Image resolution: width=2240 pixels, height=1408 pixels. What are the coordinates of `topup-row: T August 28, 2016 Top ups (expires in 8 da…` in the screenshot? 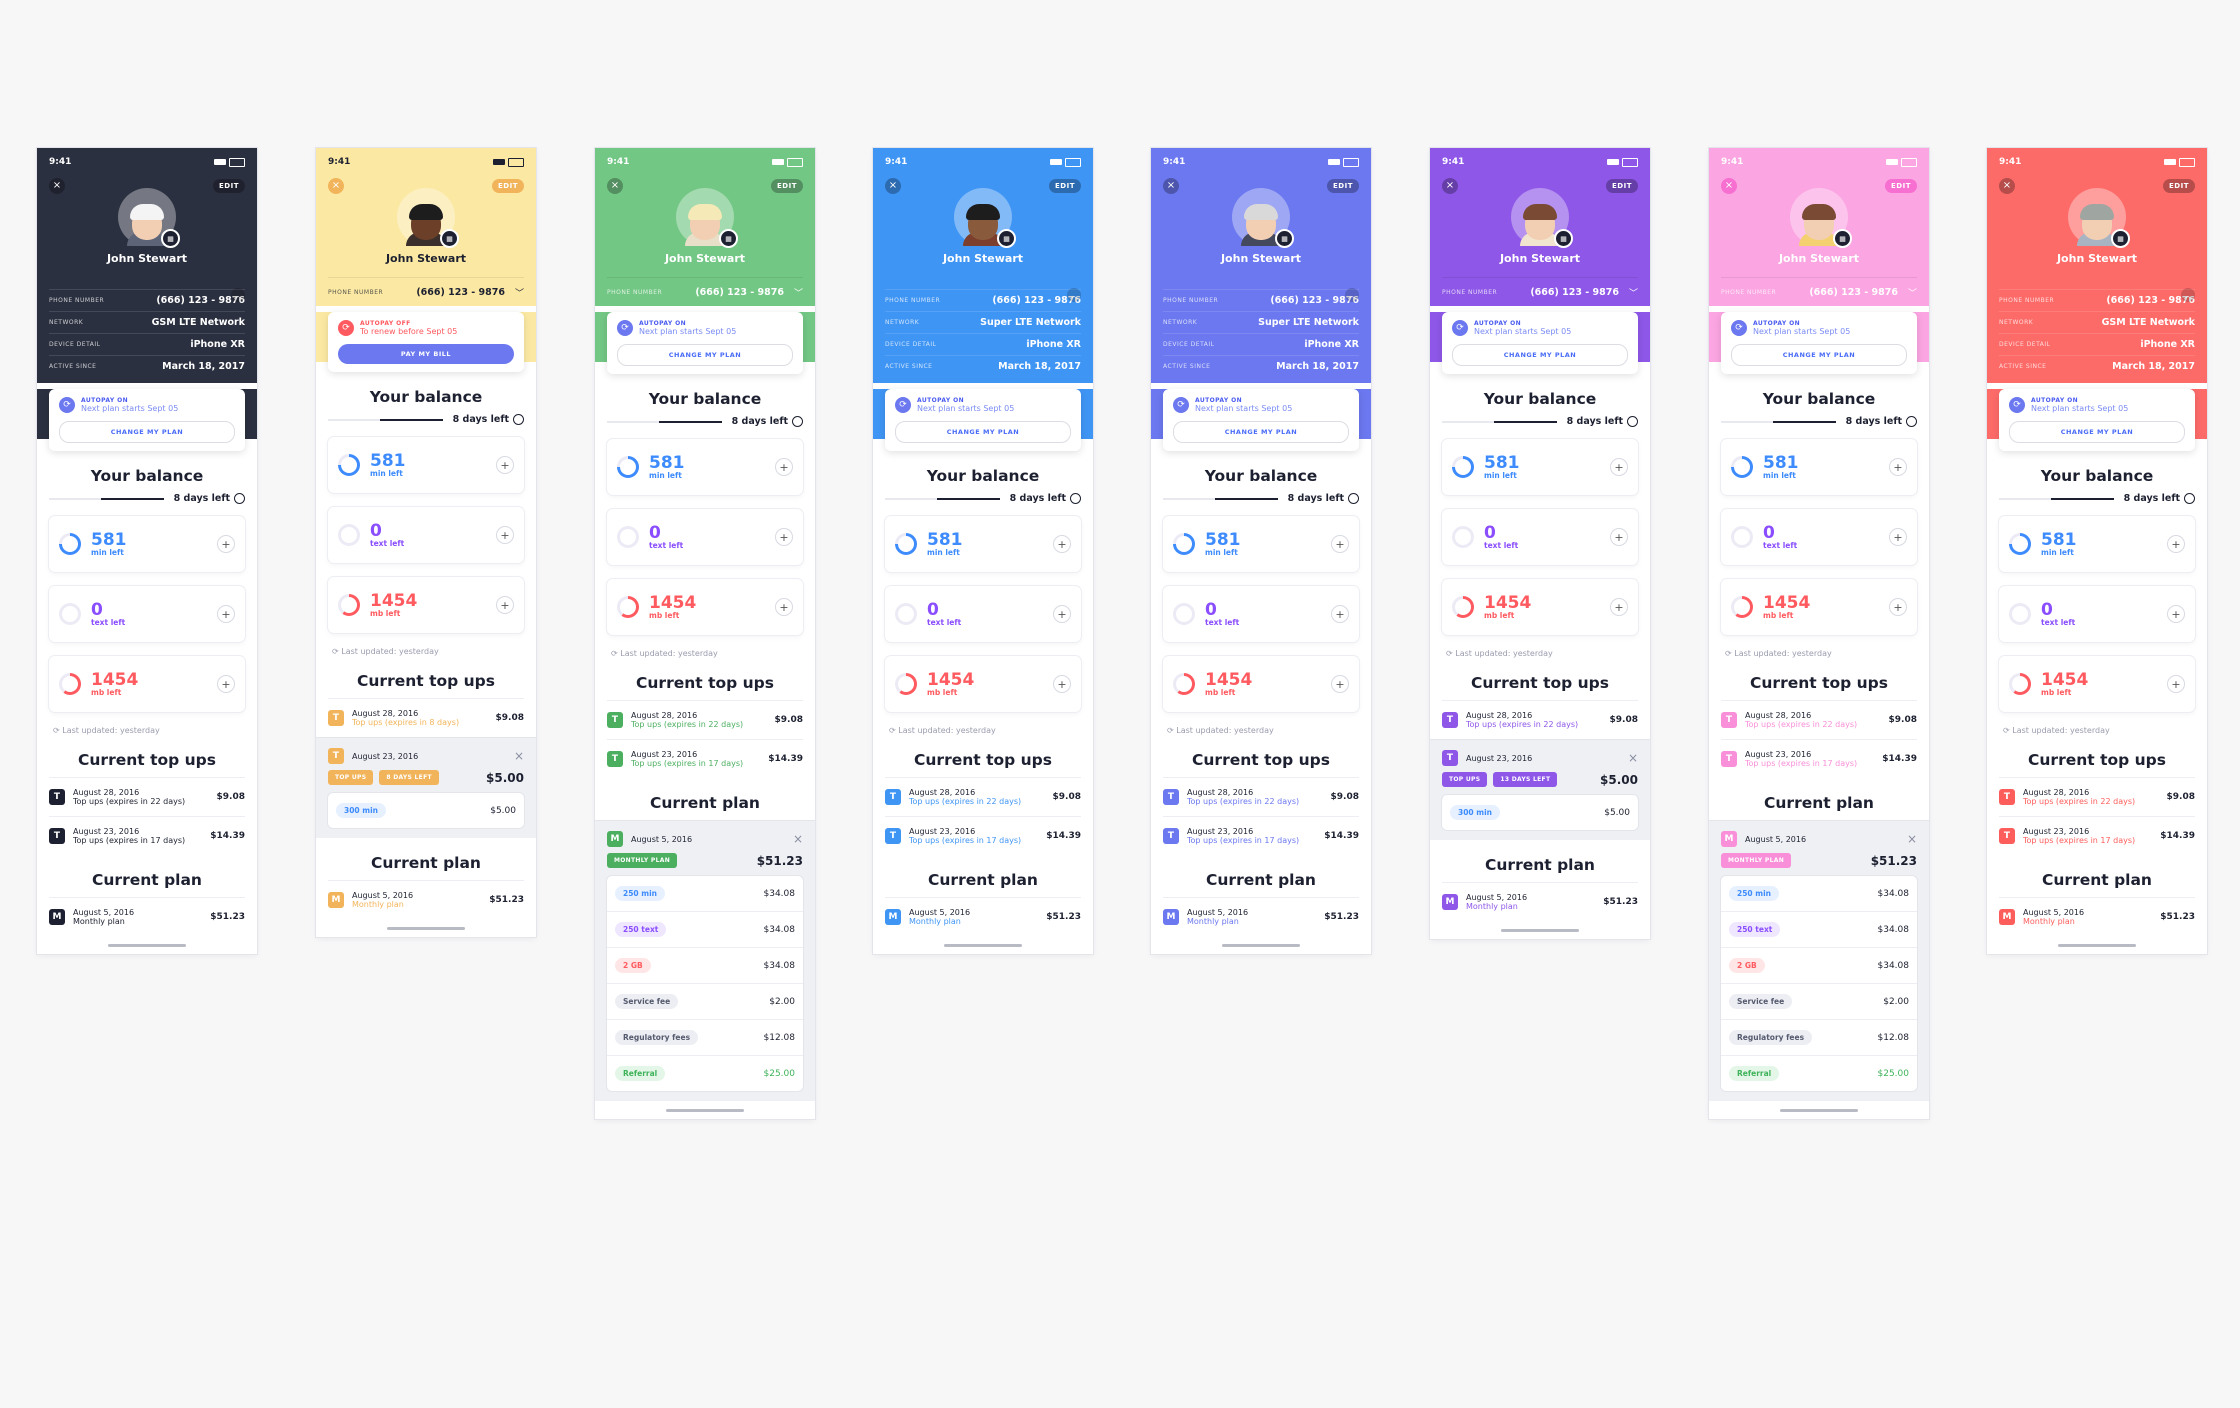 It's located at (426, 717).